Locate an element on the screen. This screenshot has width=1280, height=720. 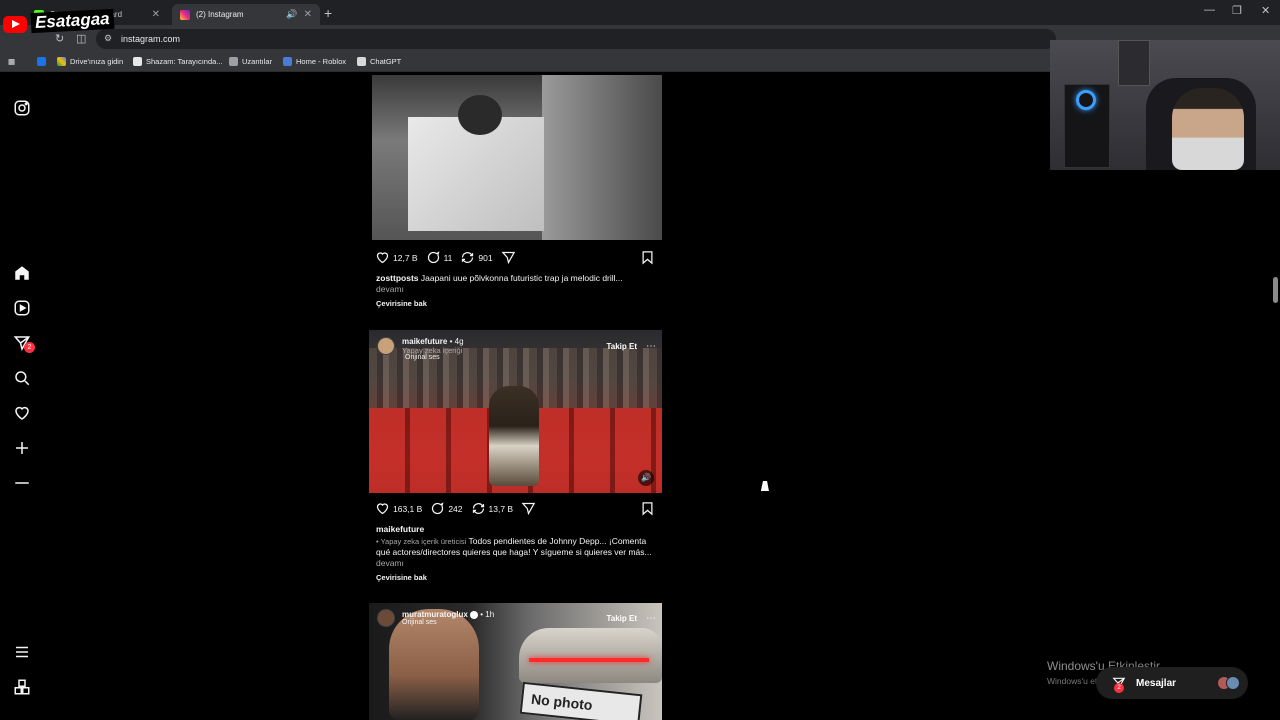
bookmark-roblox: Home - Roblox is located at coordinates (314, 61).